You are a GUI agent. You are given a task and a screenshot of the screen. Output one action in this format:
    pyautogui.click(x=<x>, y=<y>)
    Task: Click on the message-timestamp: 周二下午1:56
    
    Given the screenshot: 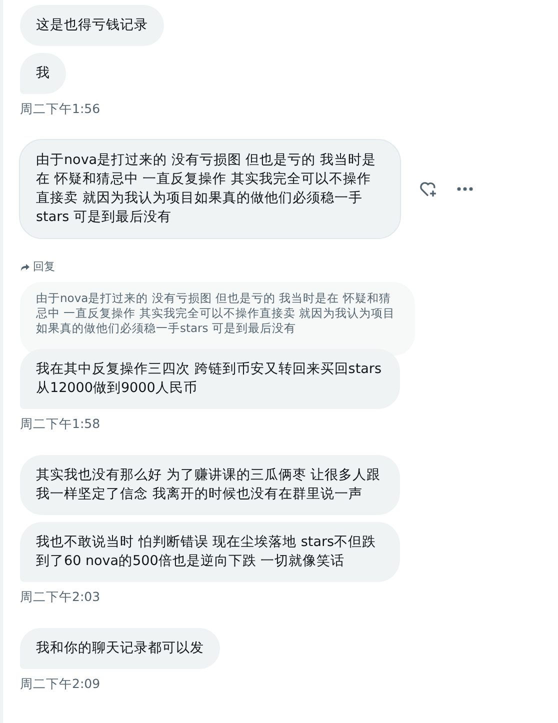 What is the action you would take?
    pyautogui.click(x=61, y=109)
    